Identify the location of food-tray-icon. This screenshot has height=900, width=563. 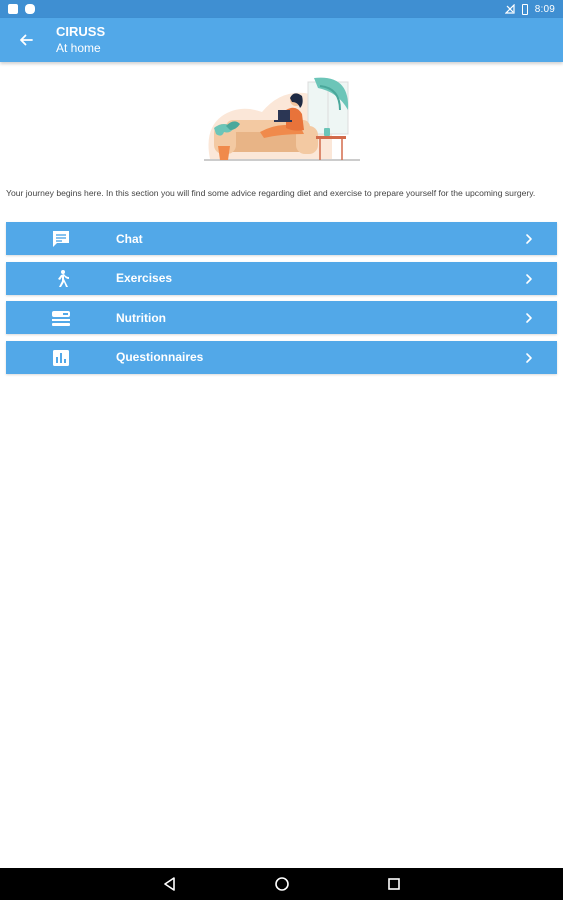
(61, 318).